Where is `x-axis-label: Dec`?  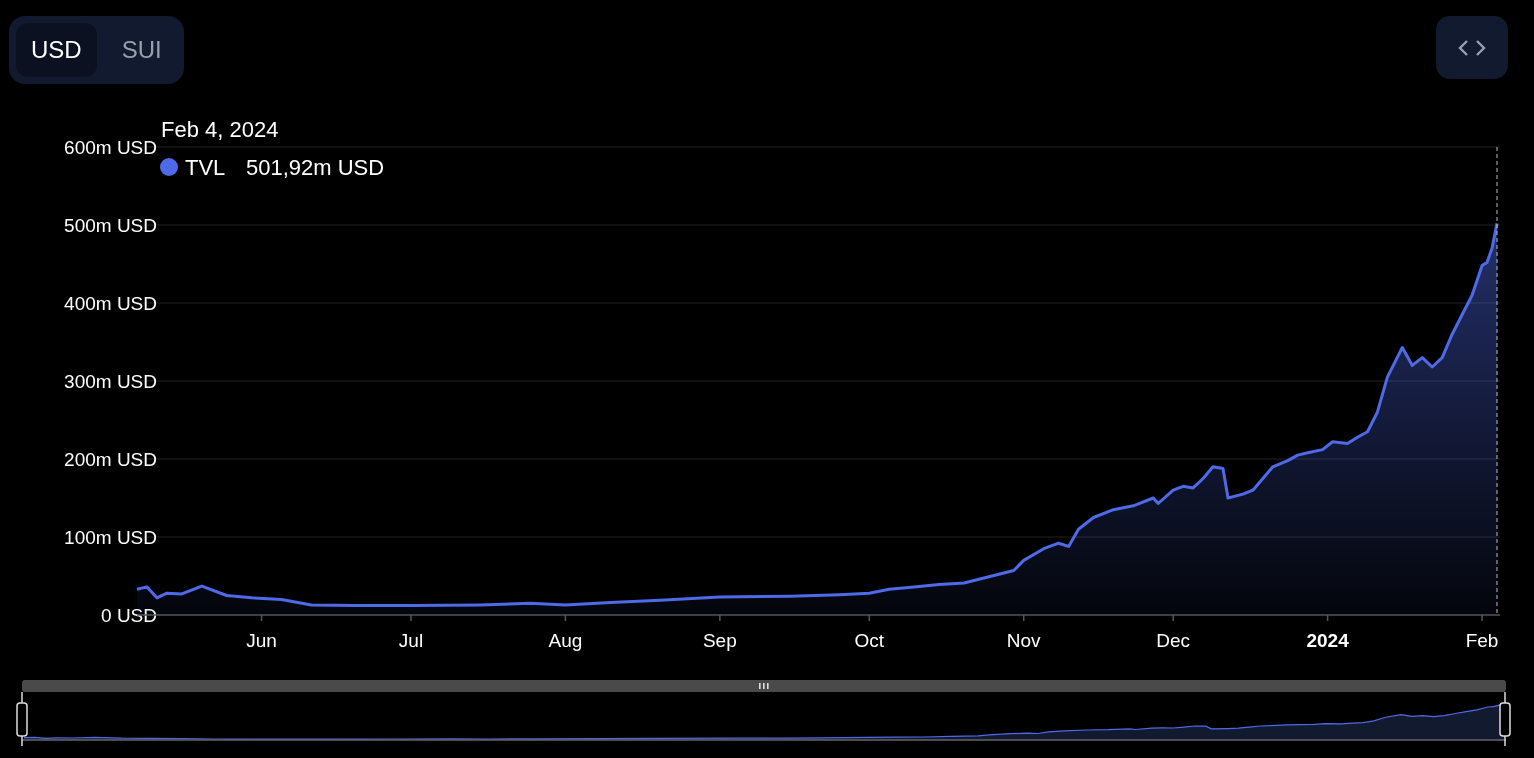 x-axis-label: Dec is located at coordinates (1173, 640).